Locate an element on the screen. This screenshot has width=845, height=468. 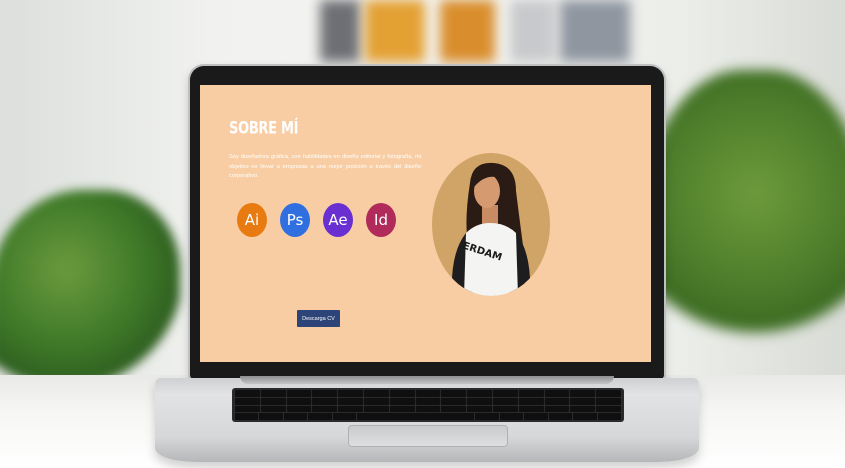
keyboard is located at coordinates (428, 405).